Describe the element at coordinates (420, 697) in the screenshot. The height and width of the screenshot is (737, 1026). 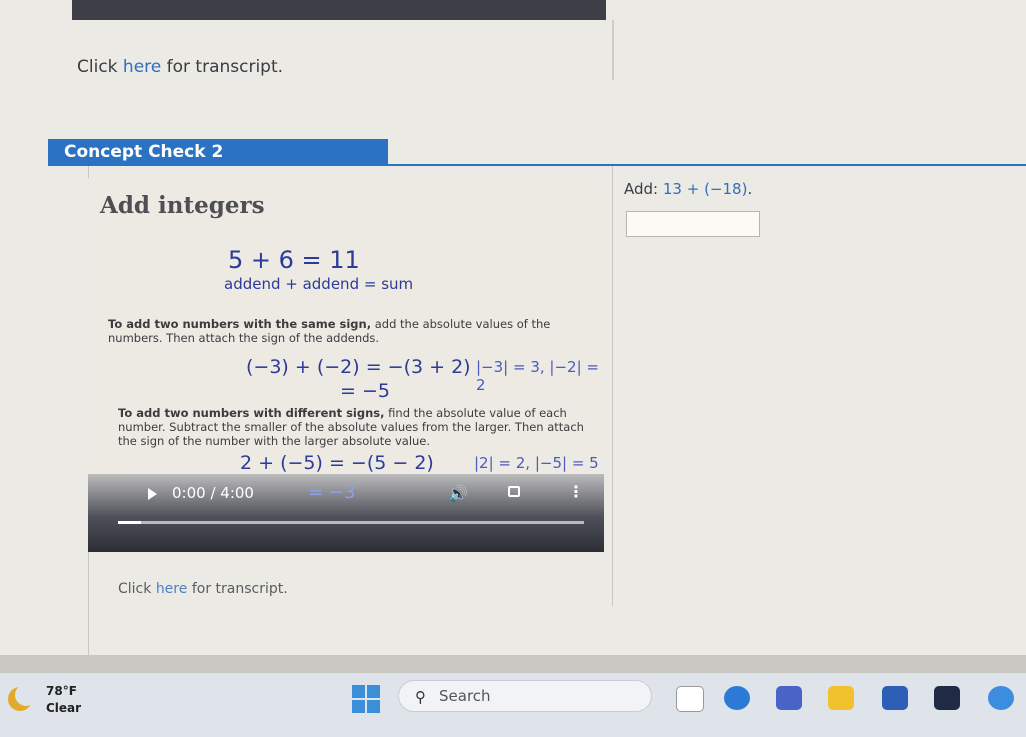
I see `search-icon: ⚲` at that location.